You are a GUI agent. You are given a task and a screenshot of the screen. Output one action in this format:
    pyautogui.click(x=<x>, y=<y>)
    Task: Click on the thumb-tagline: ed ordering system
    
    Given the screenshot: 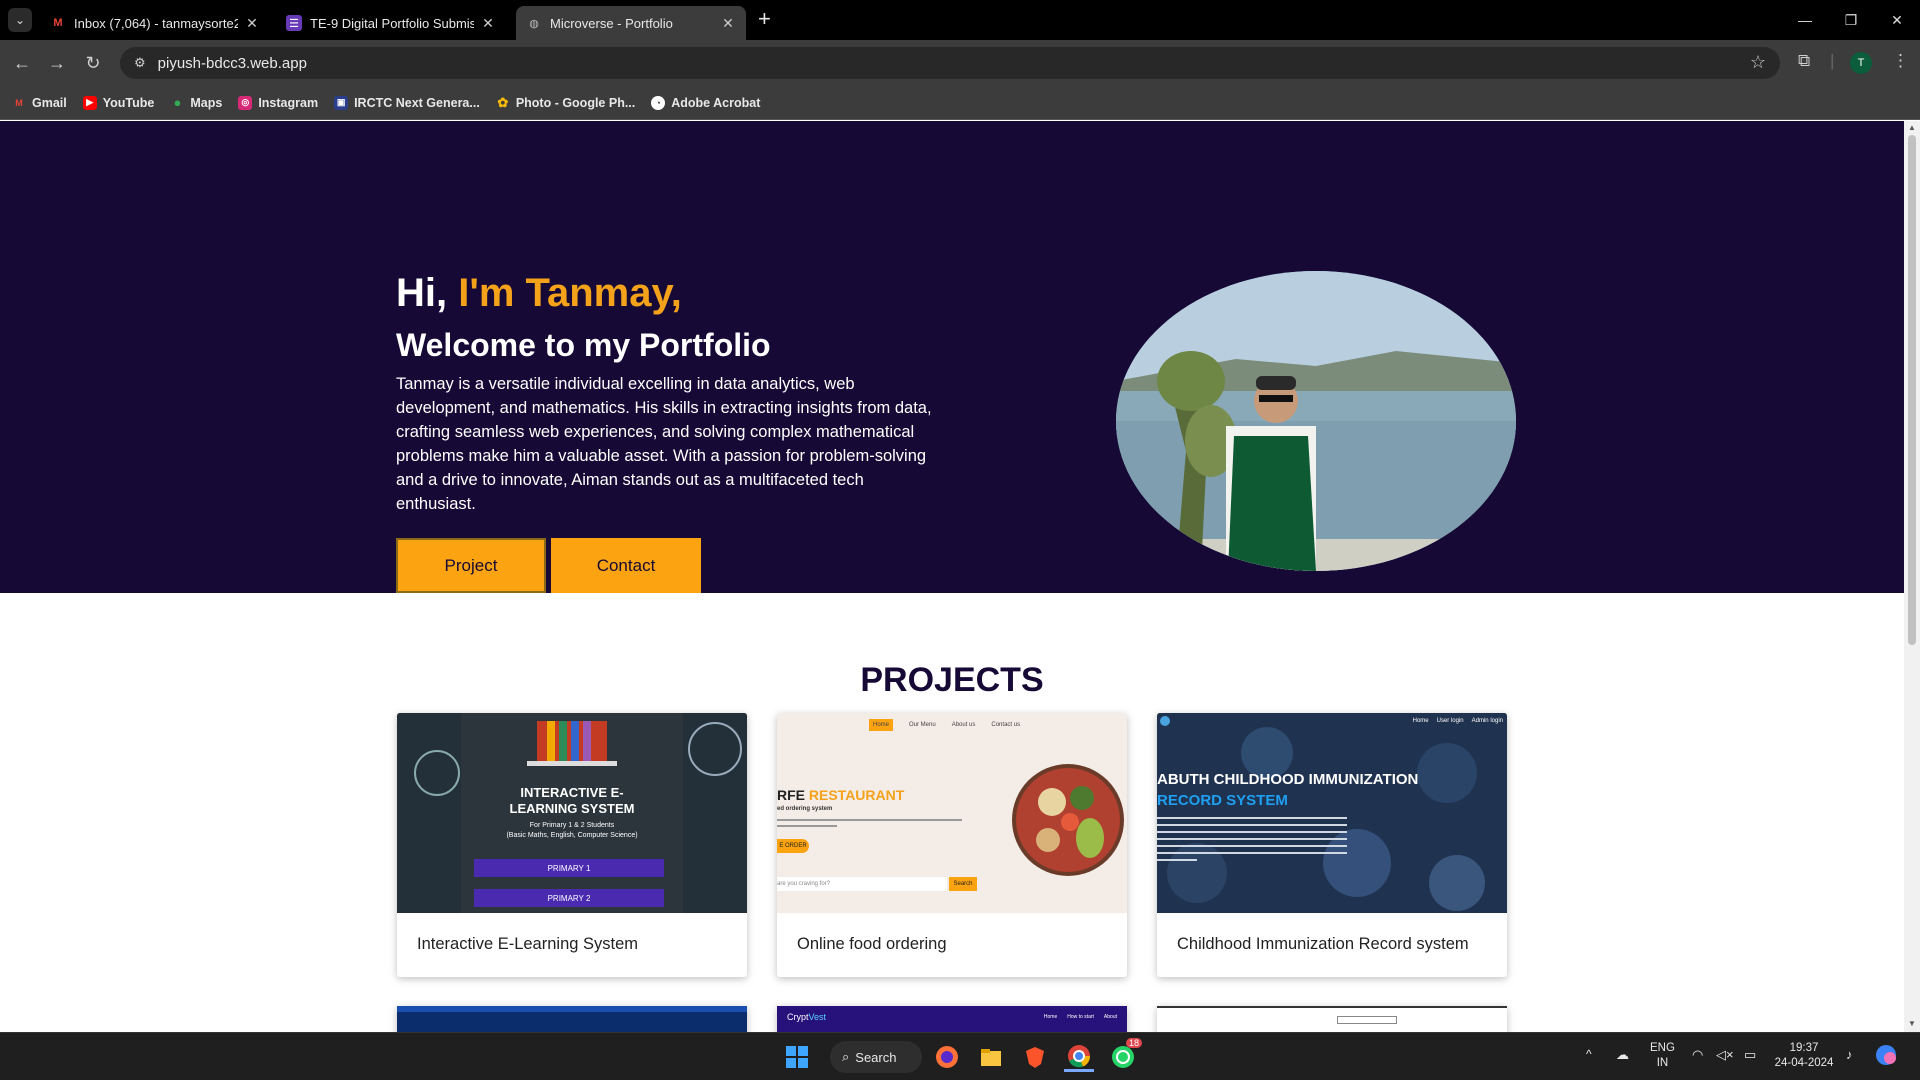 What is the action you would take?
    pyautogui.click(x=805, y=809)
    